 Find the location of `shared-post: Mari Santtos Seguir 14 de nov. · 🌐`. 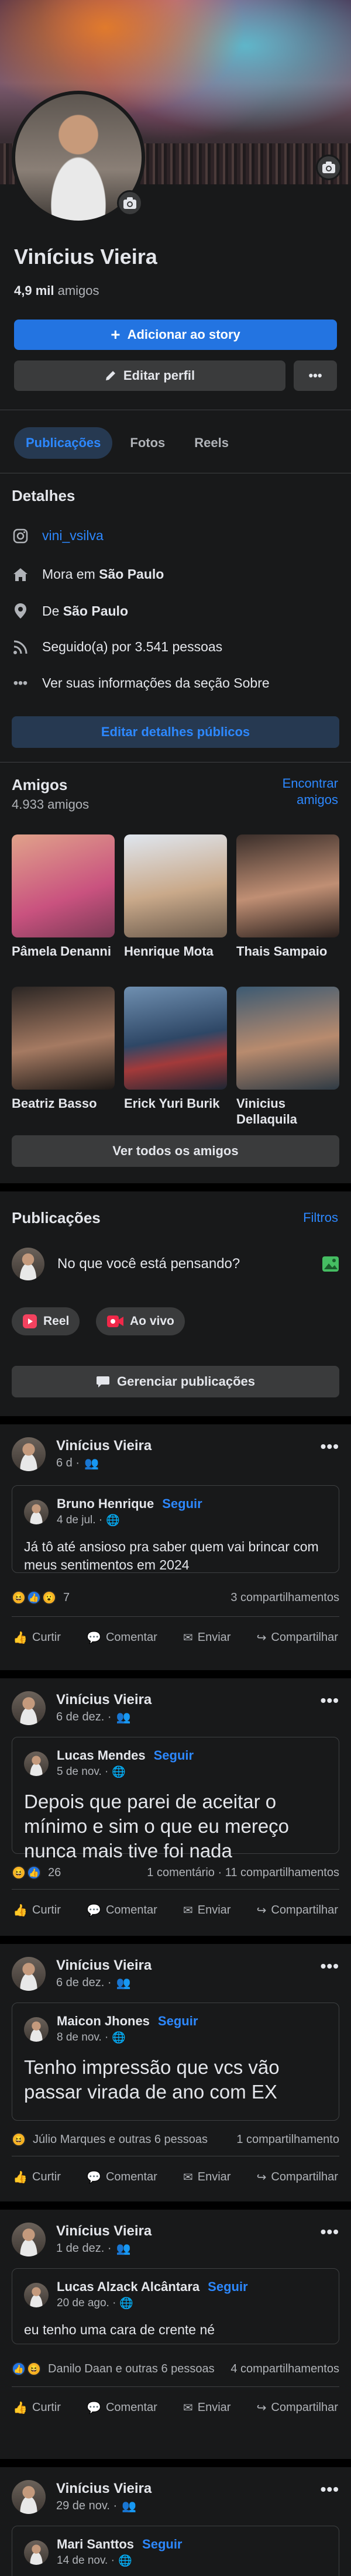

shared-post: Mari Santtos Seguir 14 de nov. · 🌐 is located at coordinates (175, 2551).